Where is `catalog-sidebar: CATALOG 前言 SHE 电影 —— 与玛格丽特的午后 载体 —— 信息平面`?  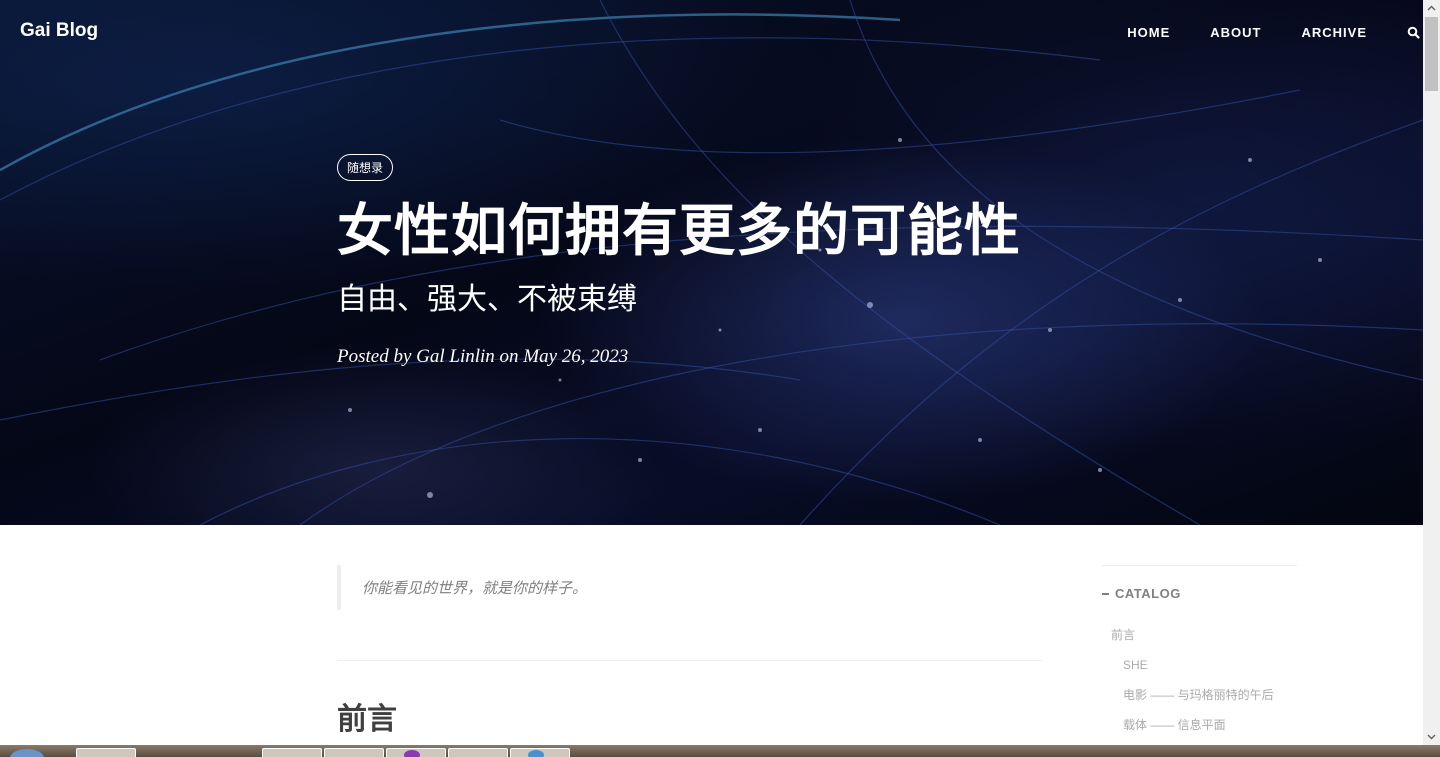 catalog-sidebar: CATALOG 前言 SHE 电影 —— 与玛格丽特的午后 载体 —— 信息平面 is located at coordinates (1199, 656).